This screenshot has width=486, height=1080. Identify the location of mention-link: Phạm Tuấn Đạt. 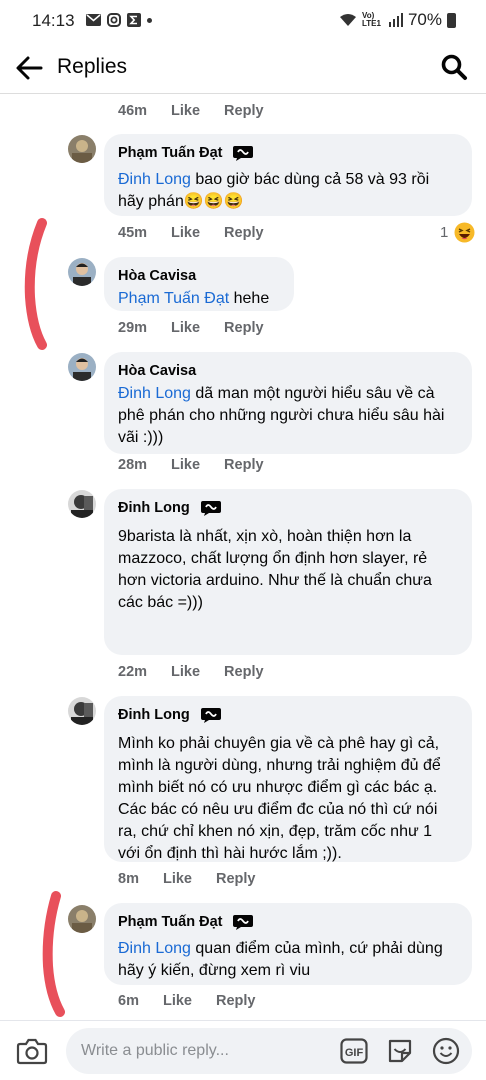
(173, 298).